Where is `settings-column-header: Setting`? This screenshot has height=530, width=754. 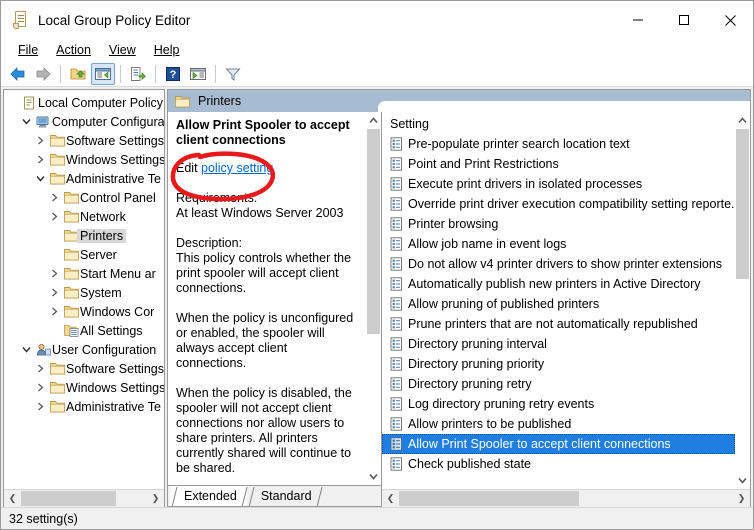 settings-column-header: Setting is located at coordinates (558, 123).